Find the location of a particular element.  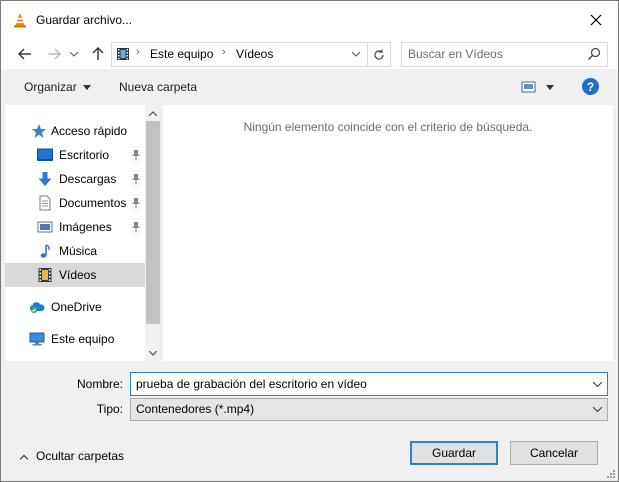

navigation-bar: › Este equipo › Vídeos is located at coordinates (309, 54).